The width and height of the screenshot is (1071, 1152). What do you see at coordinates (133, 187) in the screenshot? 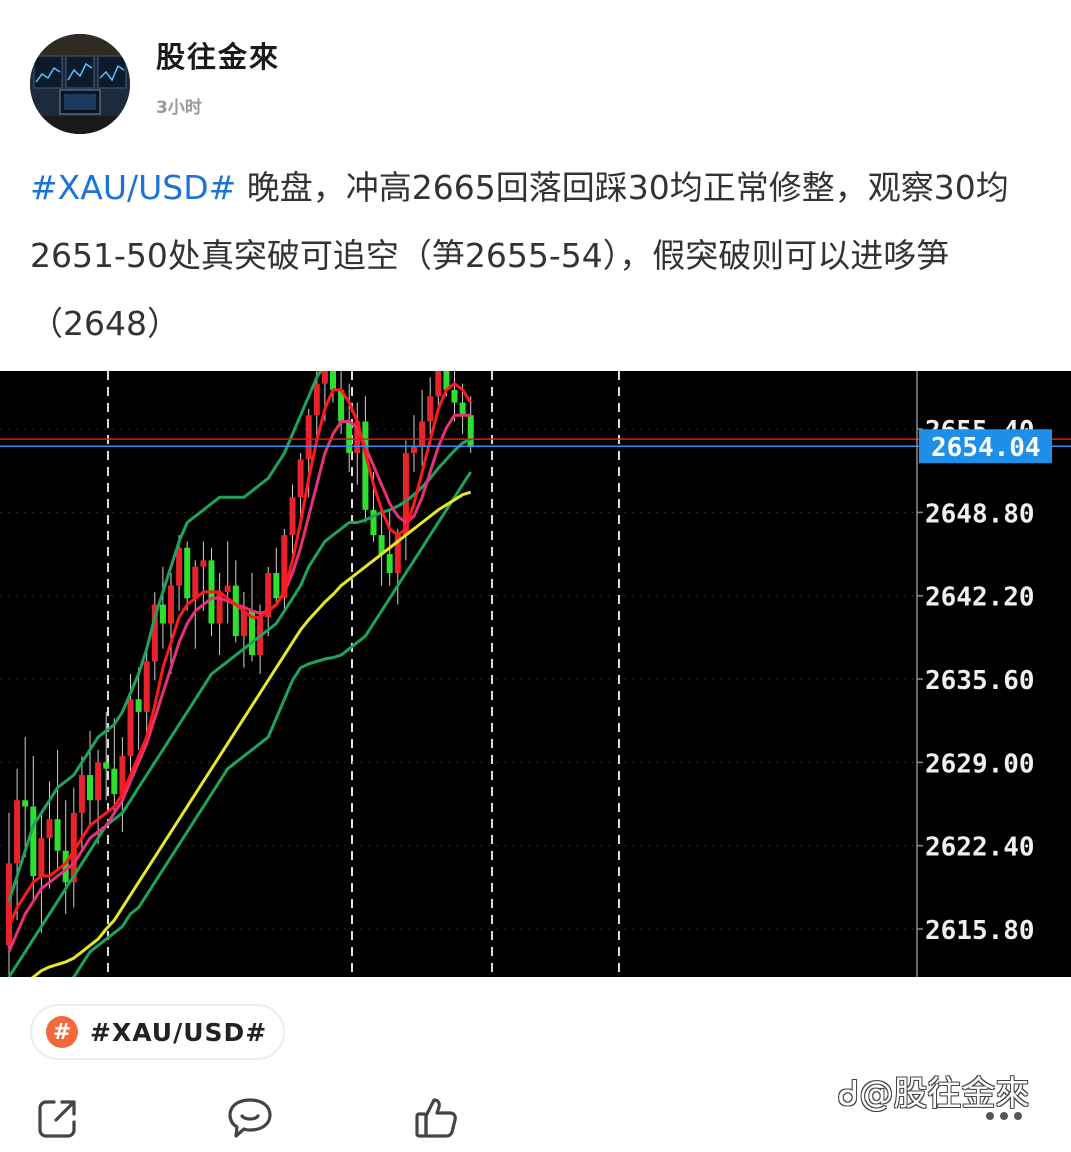
I see `hashtag-link: #XAU/USD#` at bounding box center [133, 187].